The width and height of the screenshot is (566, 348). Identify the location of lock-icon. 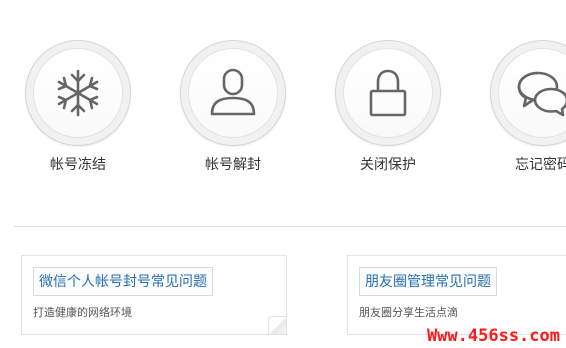
(388, 93).